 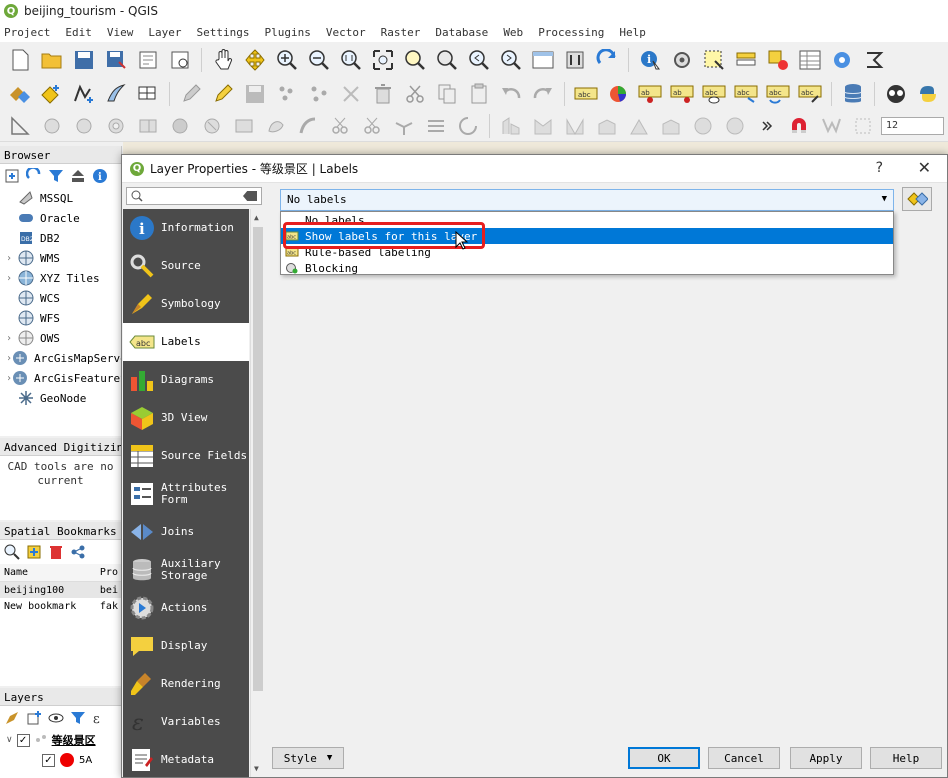 I want to click on filter-legend-icon, so click(x=78, y=718).